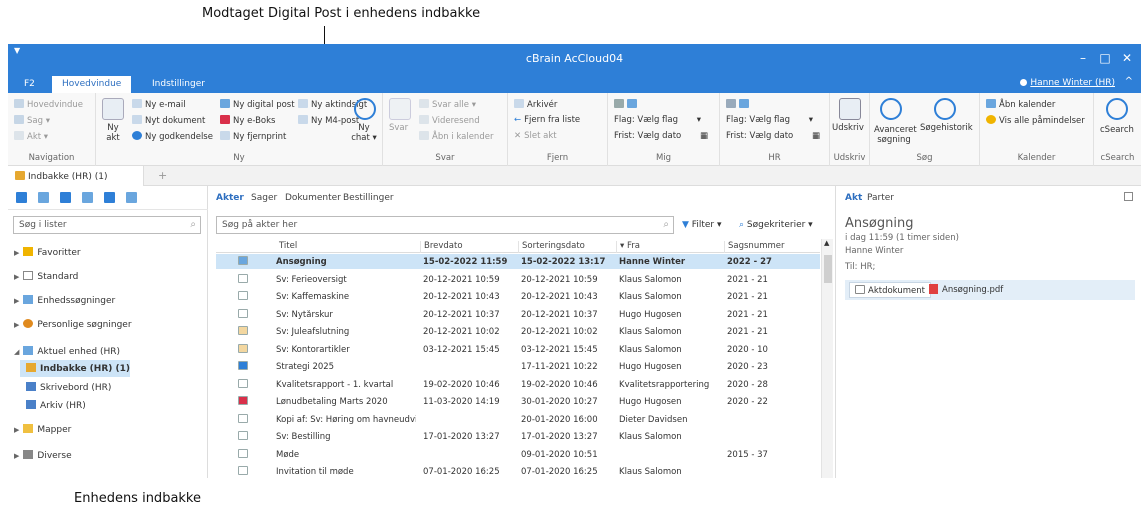 The width and height of the screenshot is (1141, 508). Describe the element at coordinates (1117, 130) in the screenshot. I see `csearch-button: cSearch` at that location.